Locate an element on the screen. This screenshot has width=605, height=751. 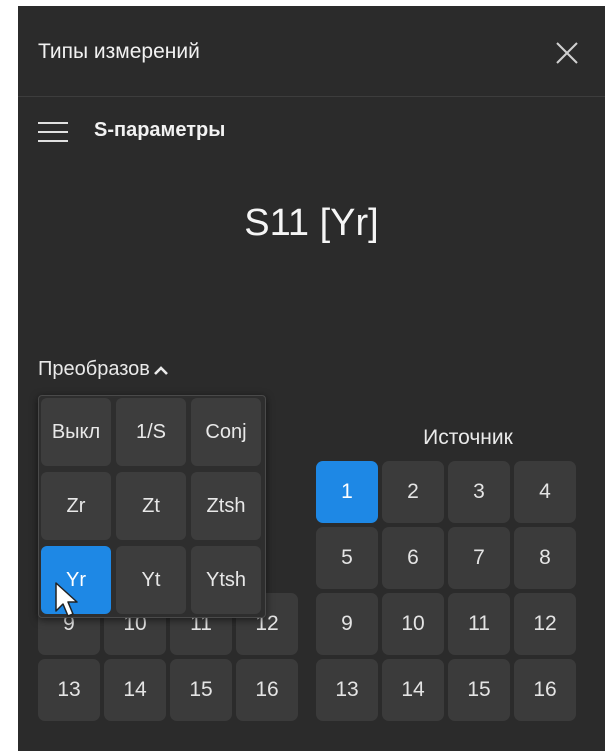
conversion-option-zt: Zt is located at coordinates (151, 506).